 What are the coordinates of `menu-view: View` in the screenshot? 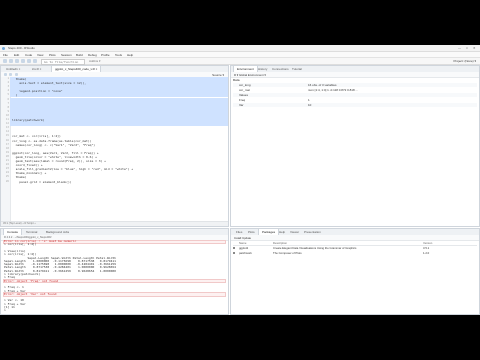 It's located at (40, 55).